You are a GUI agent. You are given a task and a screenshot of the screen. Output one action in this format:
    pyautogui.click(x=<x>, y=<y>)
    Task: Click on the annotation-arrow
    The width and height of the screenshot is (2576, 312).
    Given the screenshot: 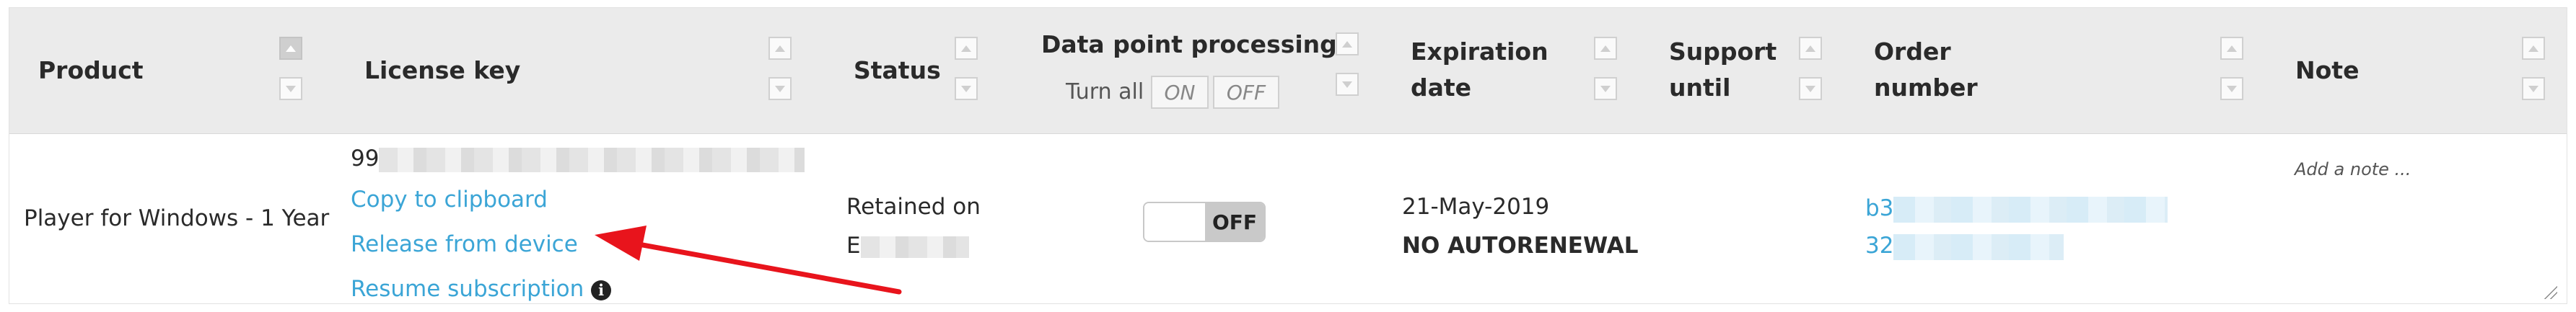 What is the action you would take?
    pyautogui.click(x=749, y=260)
    